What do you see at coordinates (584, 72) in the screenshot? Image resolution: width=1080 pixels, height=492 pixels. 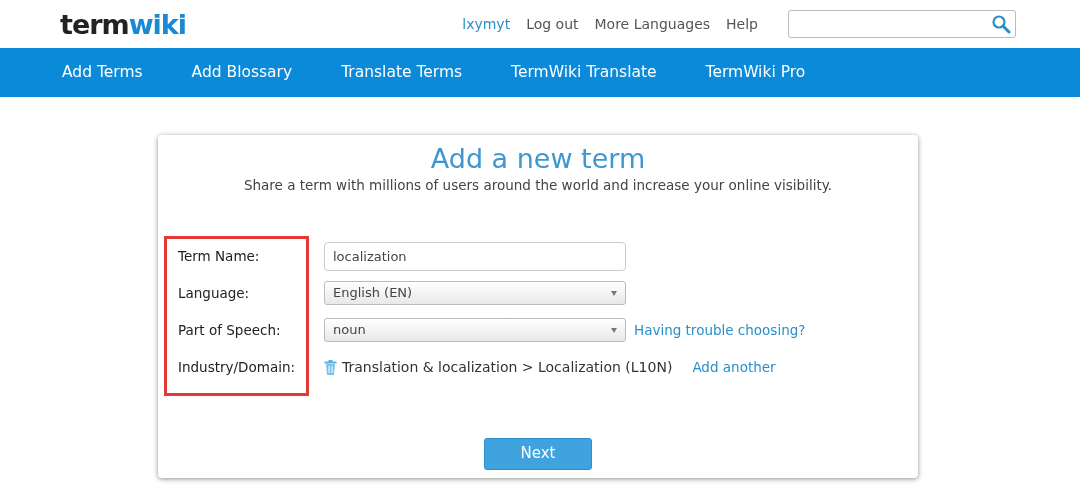 I see `nav-link: TermWiki Translate` at bounding box center [584, 72].